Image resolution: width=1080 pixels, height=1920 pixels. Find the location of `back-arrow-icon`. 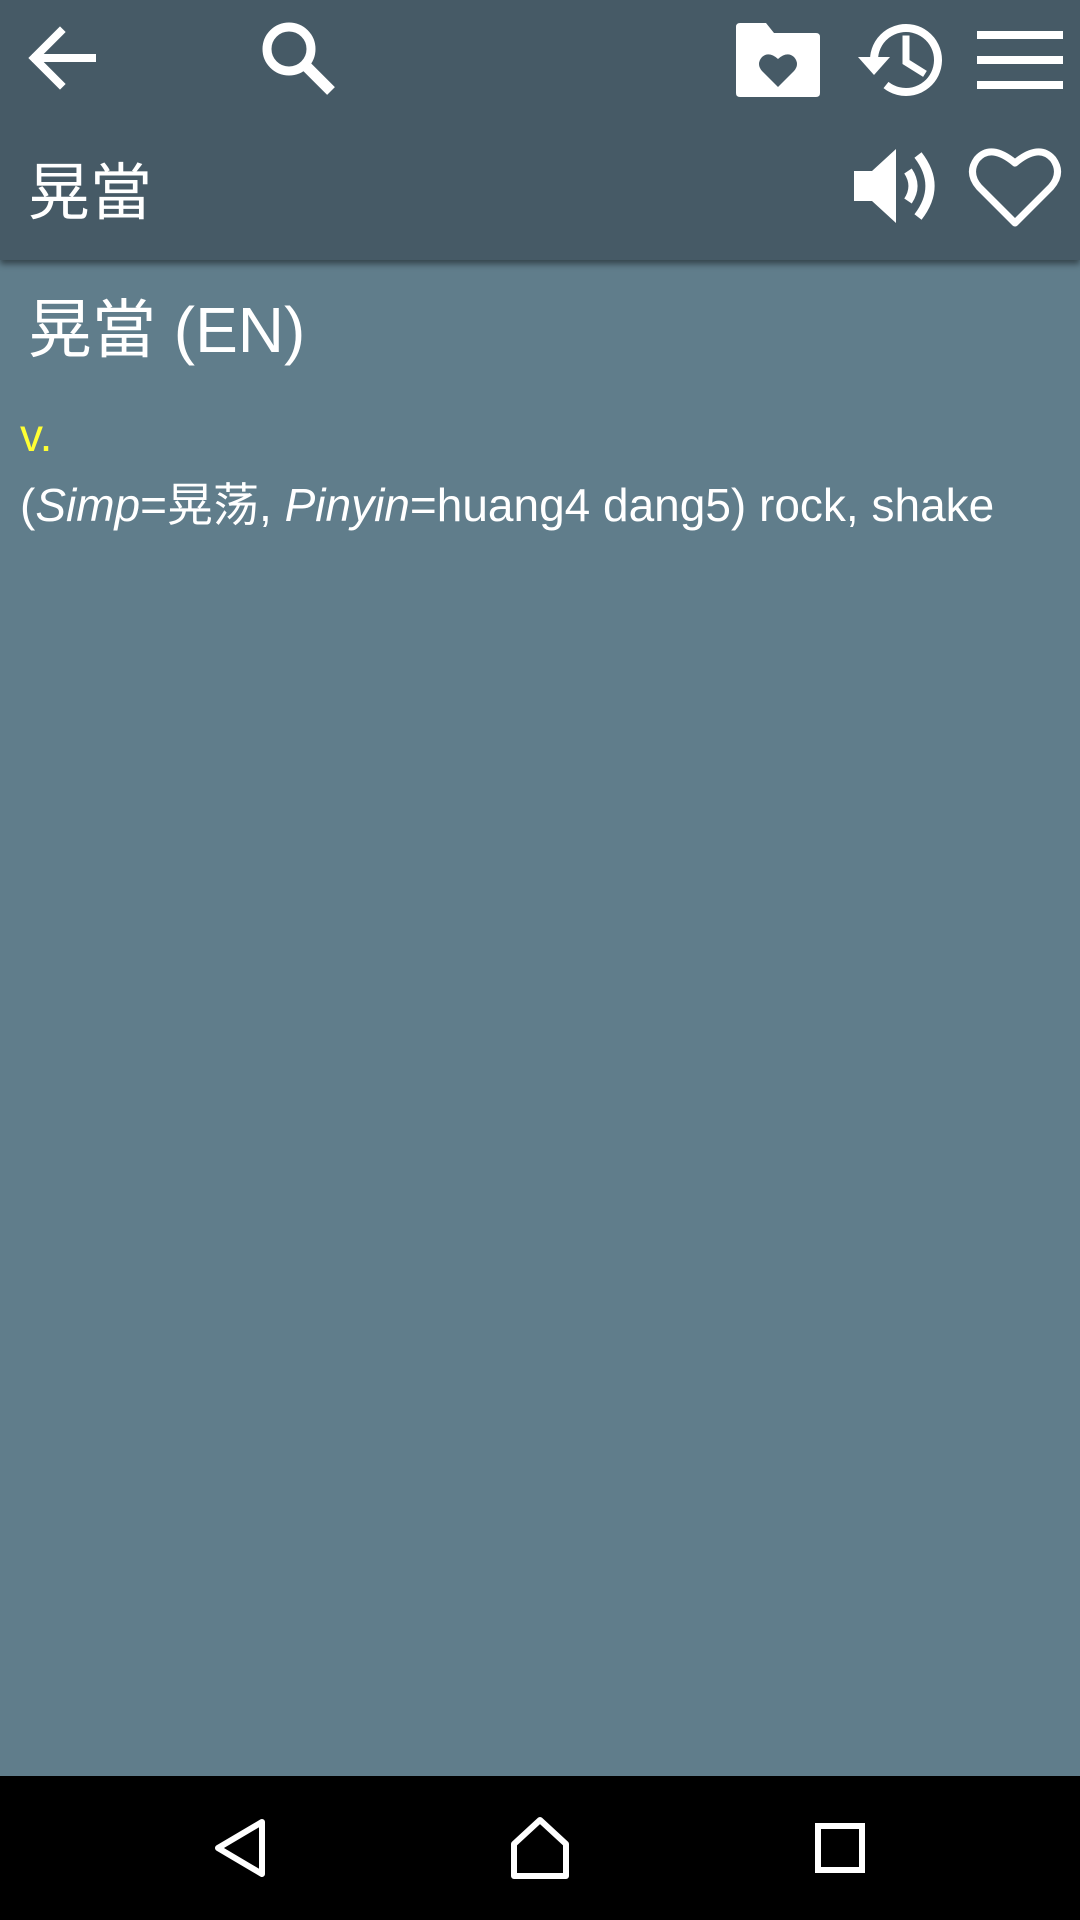

back-arrow-icon is located at coordinates (62, 58).